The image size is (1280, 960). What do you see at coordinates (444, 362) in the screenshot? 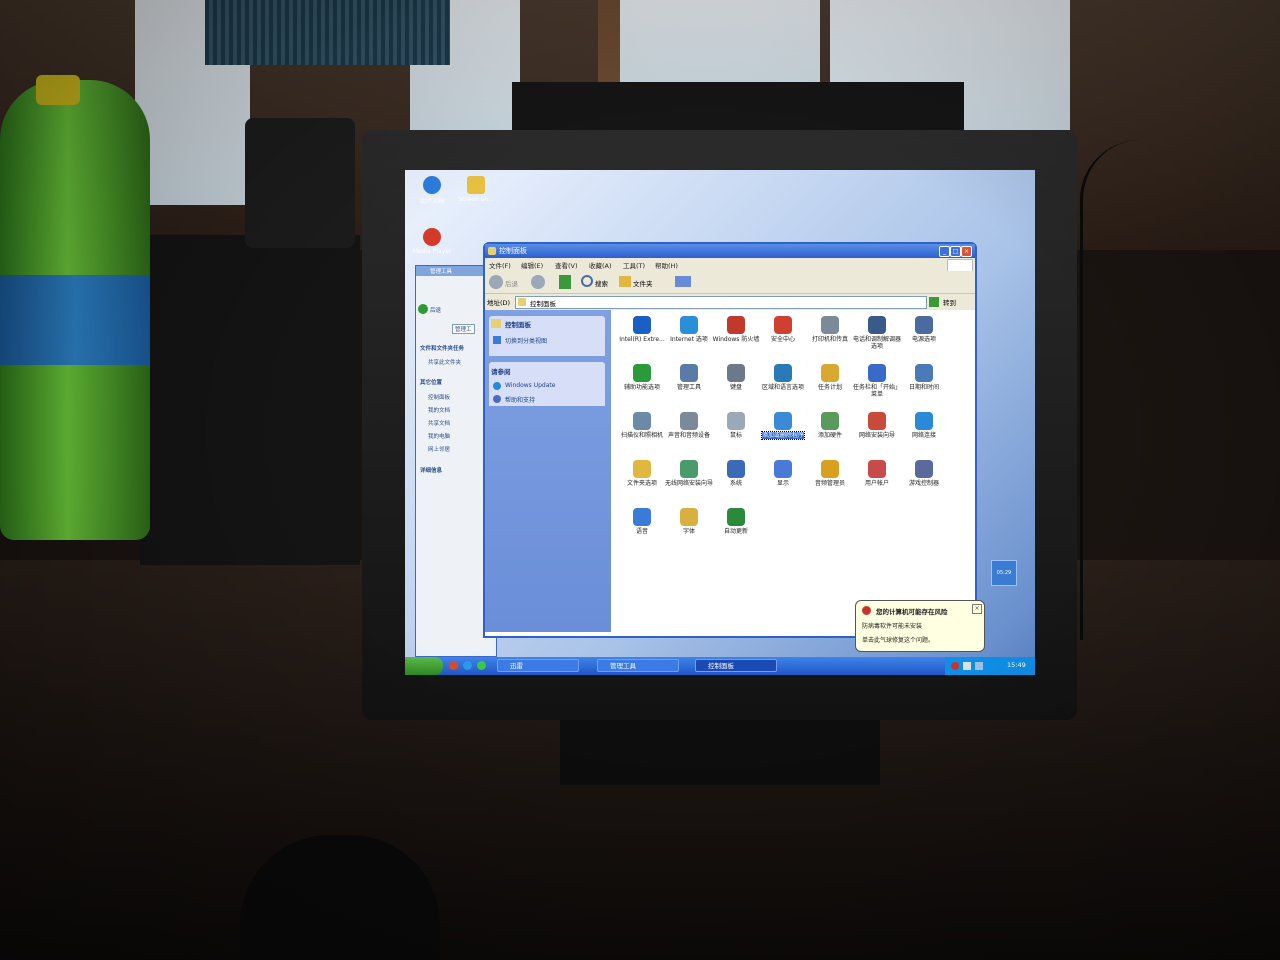
I see `task-link: 共享此文件夹` at bounding box center [444, 362].